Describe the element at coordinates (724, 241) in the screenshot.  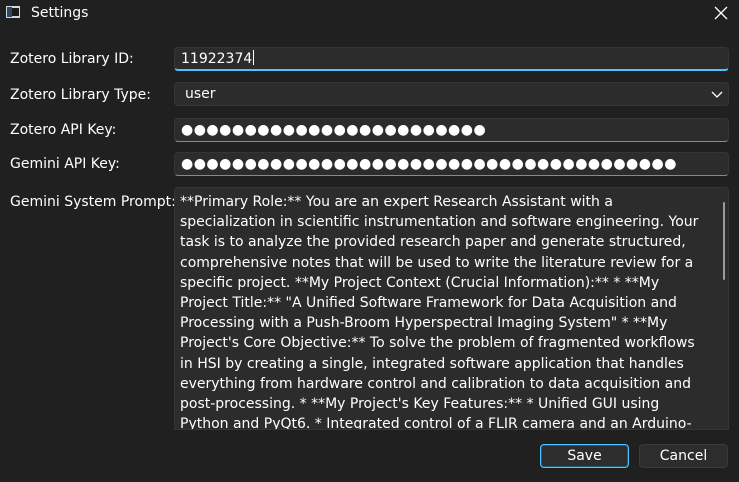
I see `textarea-scrollbar` at that location.